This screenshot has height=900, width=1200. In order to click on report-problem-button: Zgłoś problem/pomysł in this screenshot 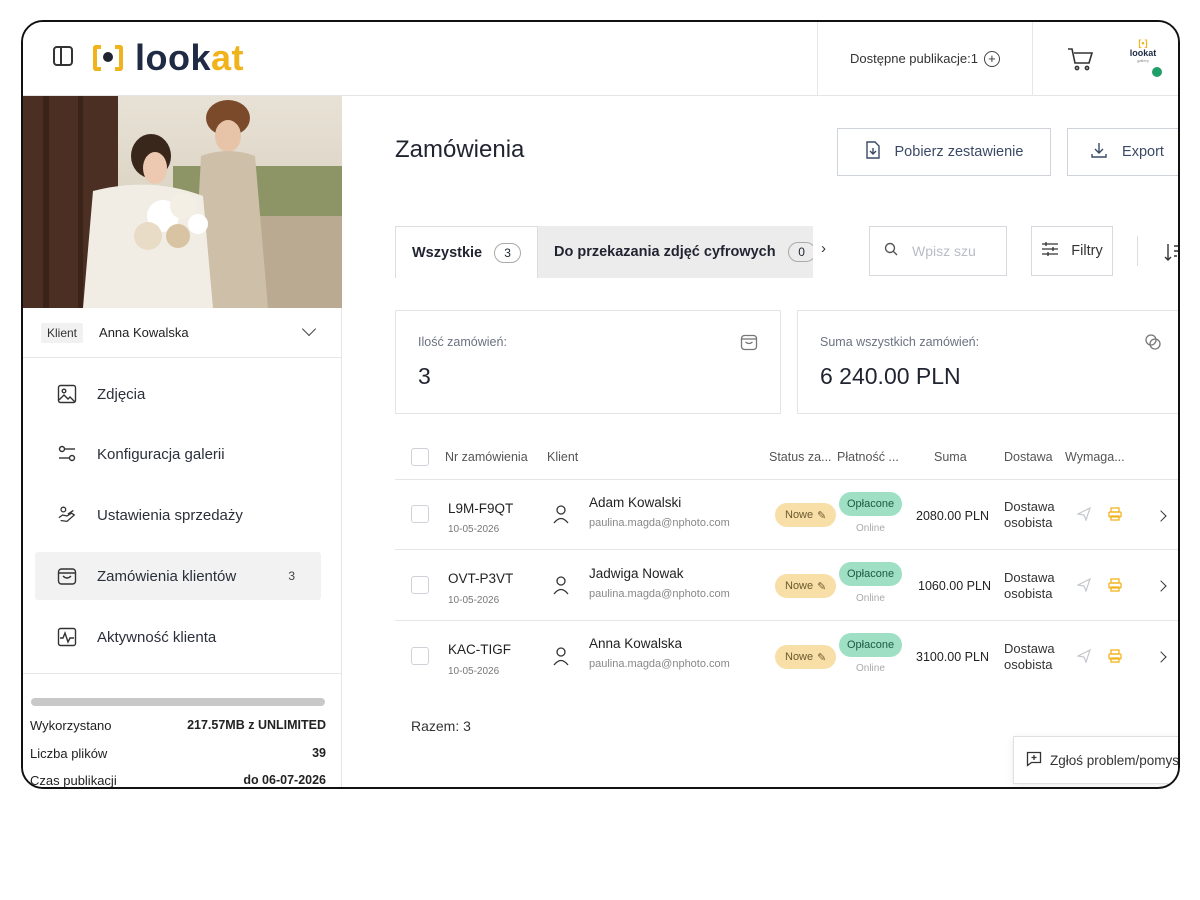, I will do `click(1095, 760)`.